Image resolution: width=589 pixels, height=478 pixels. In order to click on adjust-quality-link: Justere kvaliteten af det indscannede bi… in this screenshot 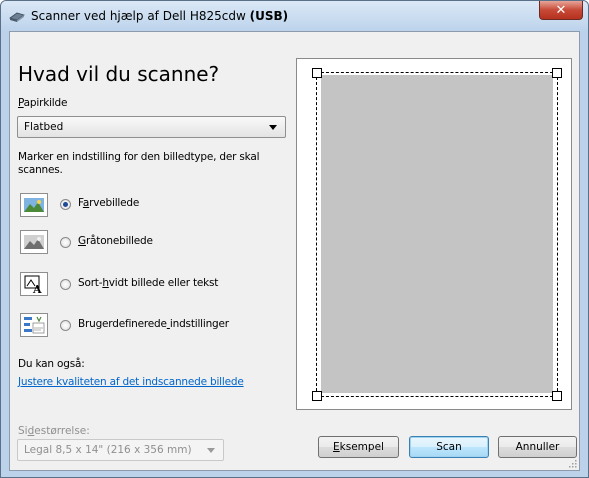, I will do `click(131, 382)`.